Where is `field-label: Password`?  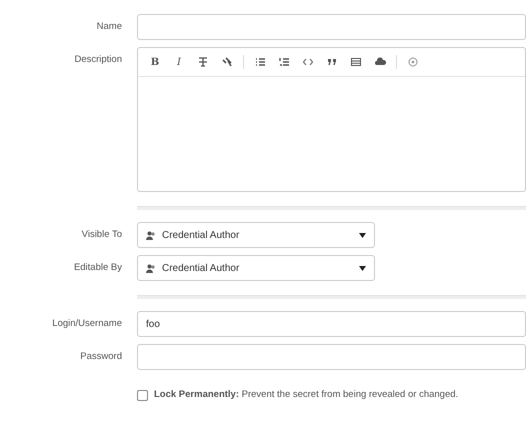 field-label: Password is located at coordinates (100, 357).